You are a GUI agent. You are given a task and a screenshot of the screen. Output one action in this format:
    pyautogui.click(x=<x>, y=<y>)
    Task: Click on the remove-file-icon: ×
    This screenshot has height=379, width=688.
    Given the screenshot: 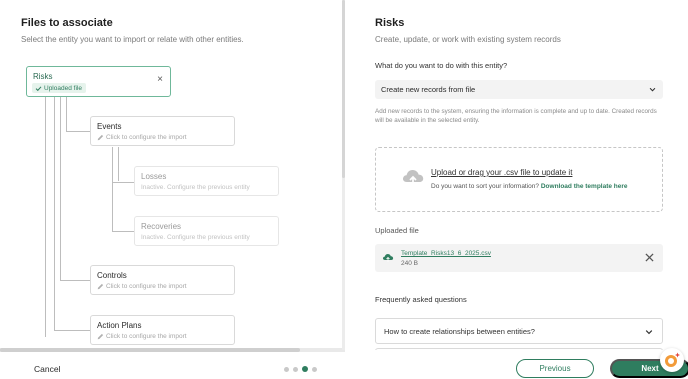 What is the action you would take?
    pyautogui.click(x=160, y=80)
    